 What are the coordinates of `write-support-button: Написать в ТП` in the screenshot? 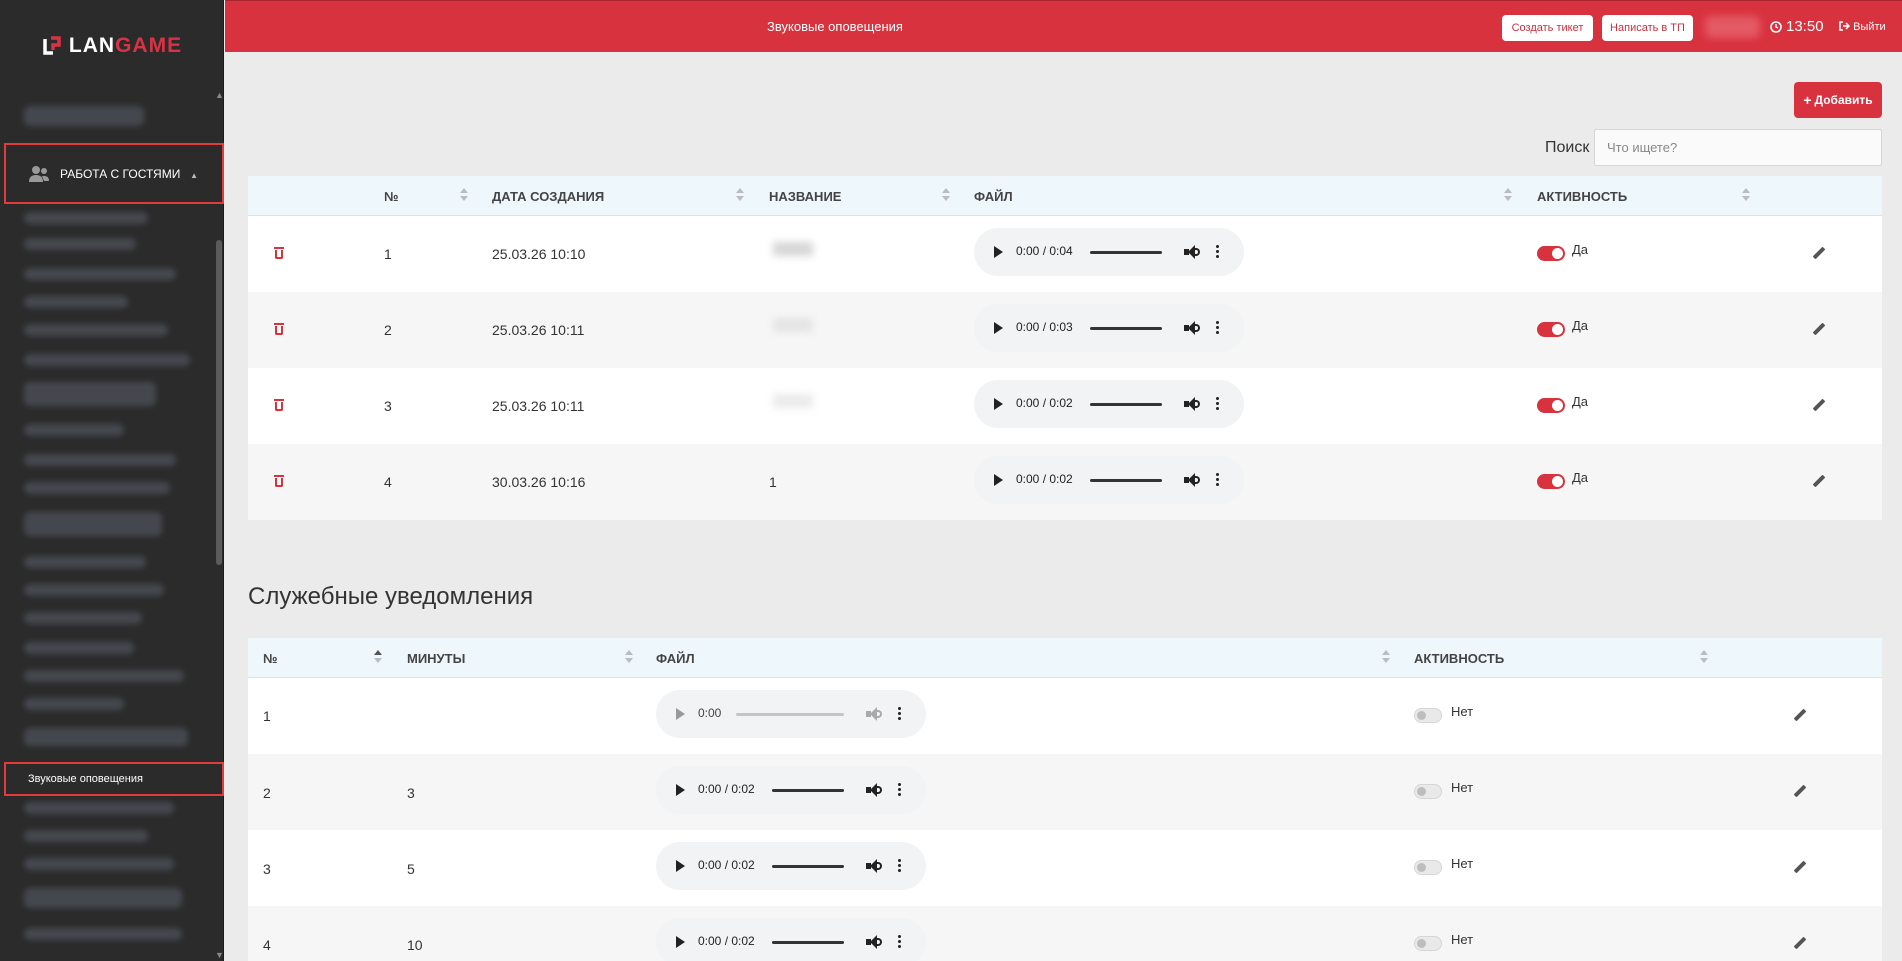 It's located at (1647, 28).